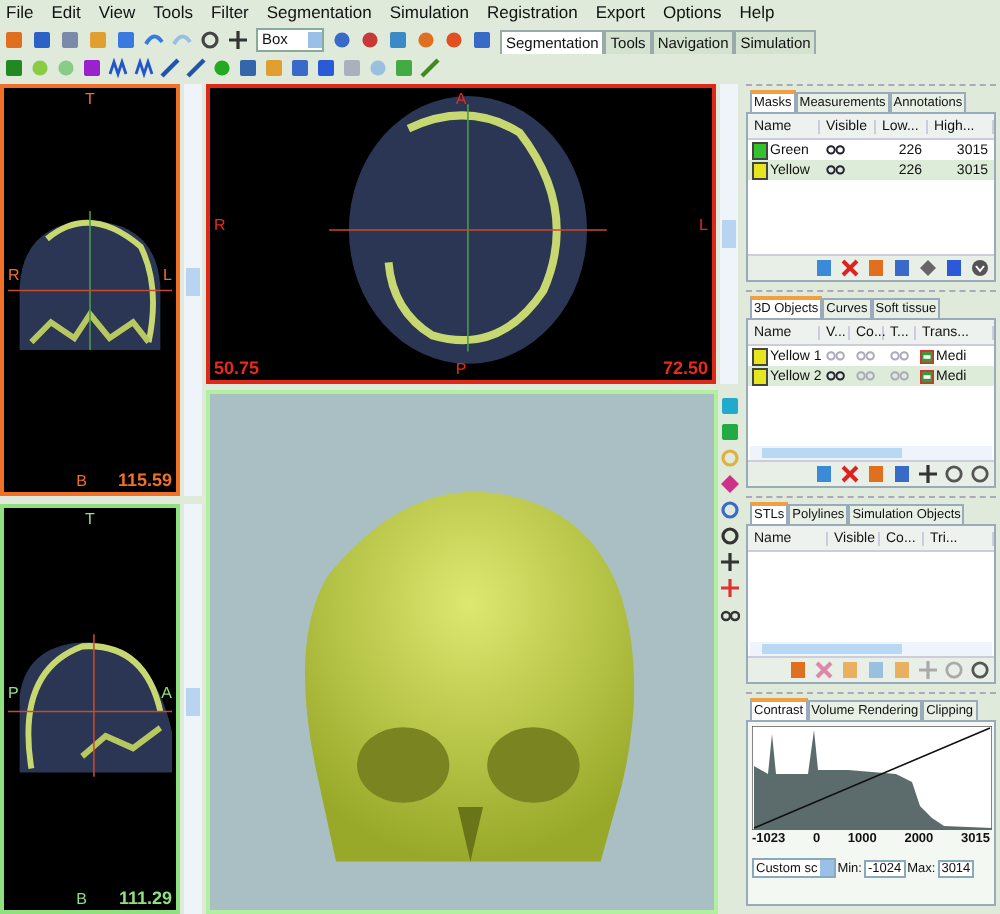 The height and width of the screenshot is (914, 1000). What do you see at coordinates (229, 12) in the screenshot?
I see `menu-item: Filter` at bounding box center [229, 12].